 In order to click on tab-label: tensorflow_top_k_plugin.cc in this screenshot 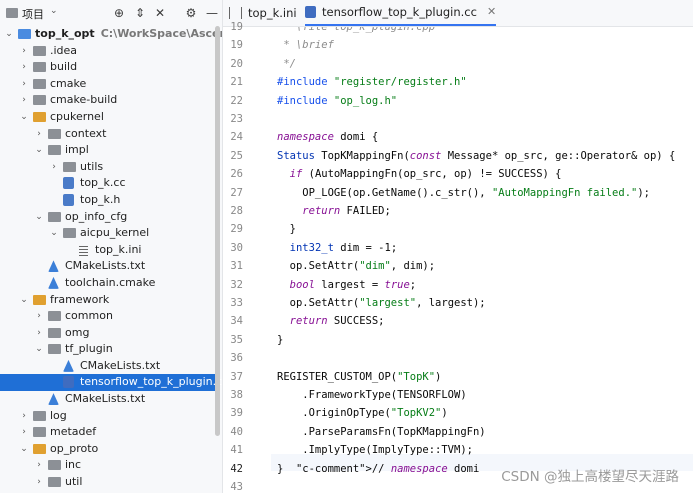, I will do `click(399, 12)`.